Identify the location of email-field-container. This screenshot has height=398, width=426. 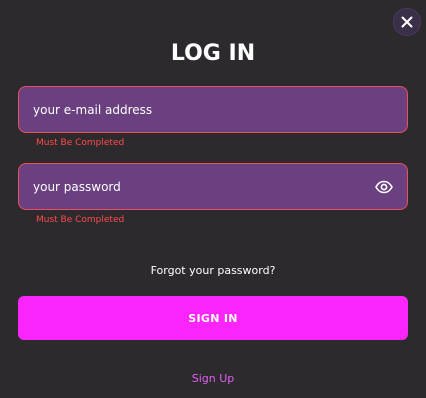
(213, 109).